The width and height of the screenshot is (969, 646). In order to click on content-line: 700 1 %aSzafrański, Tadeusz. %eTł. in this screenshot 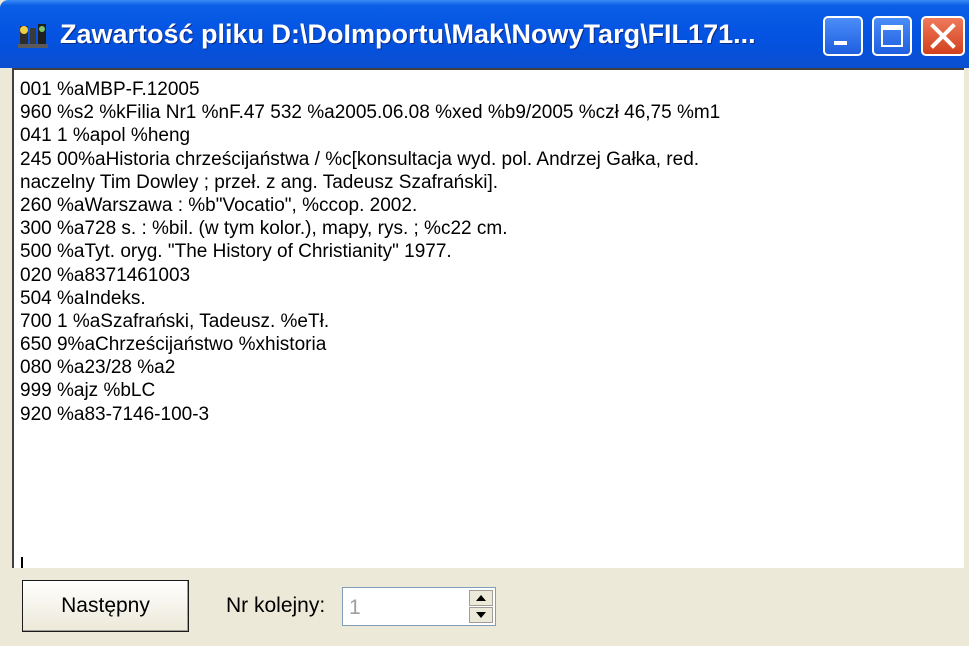, I will do `click(175, 321)`.